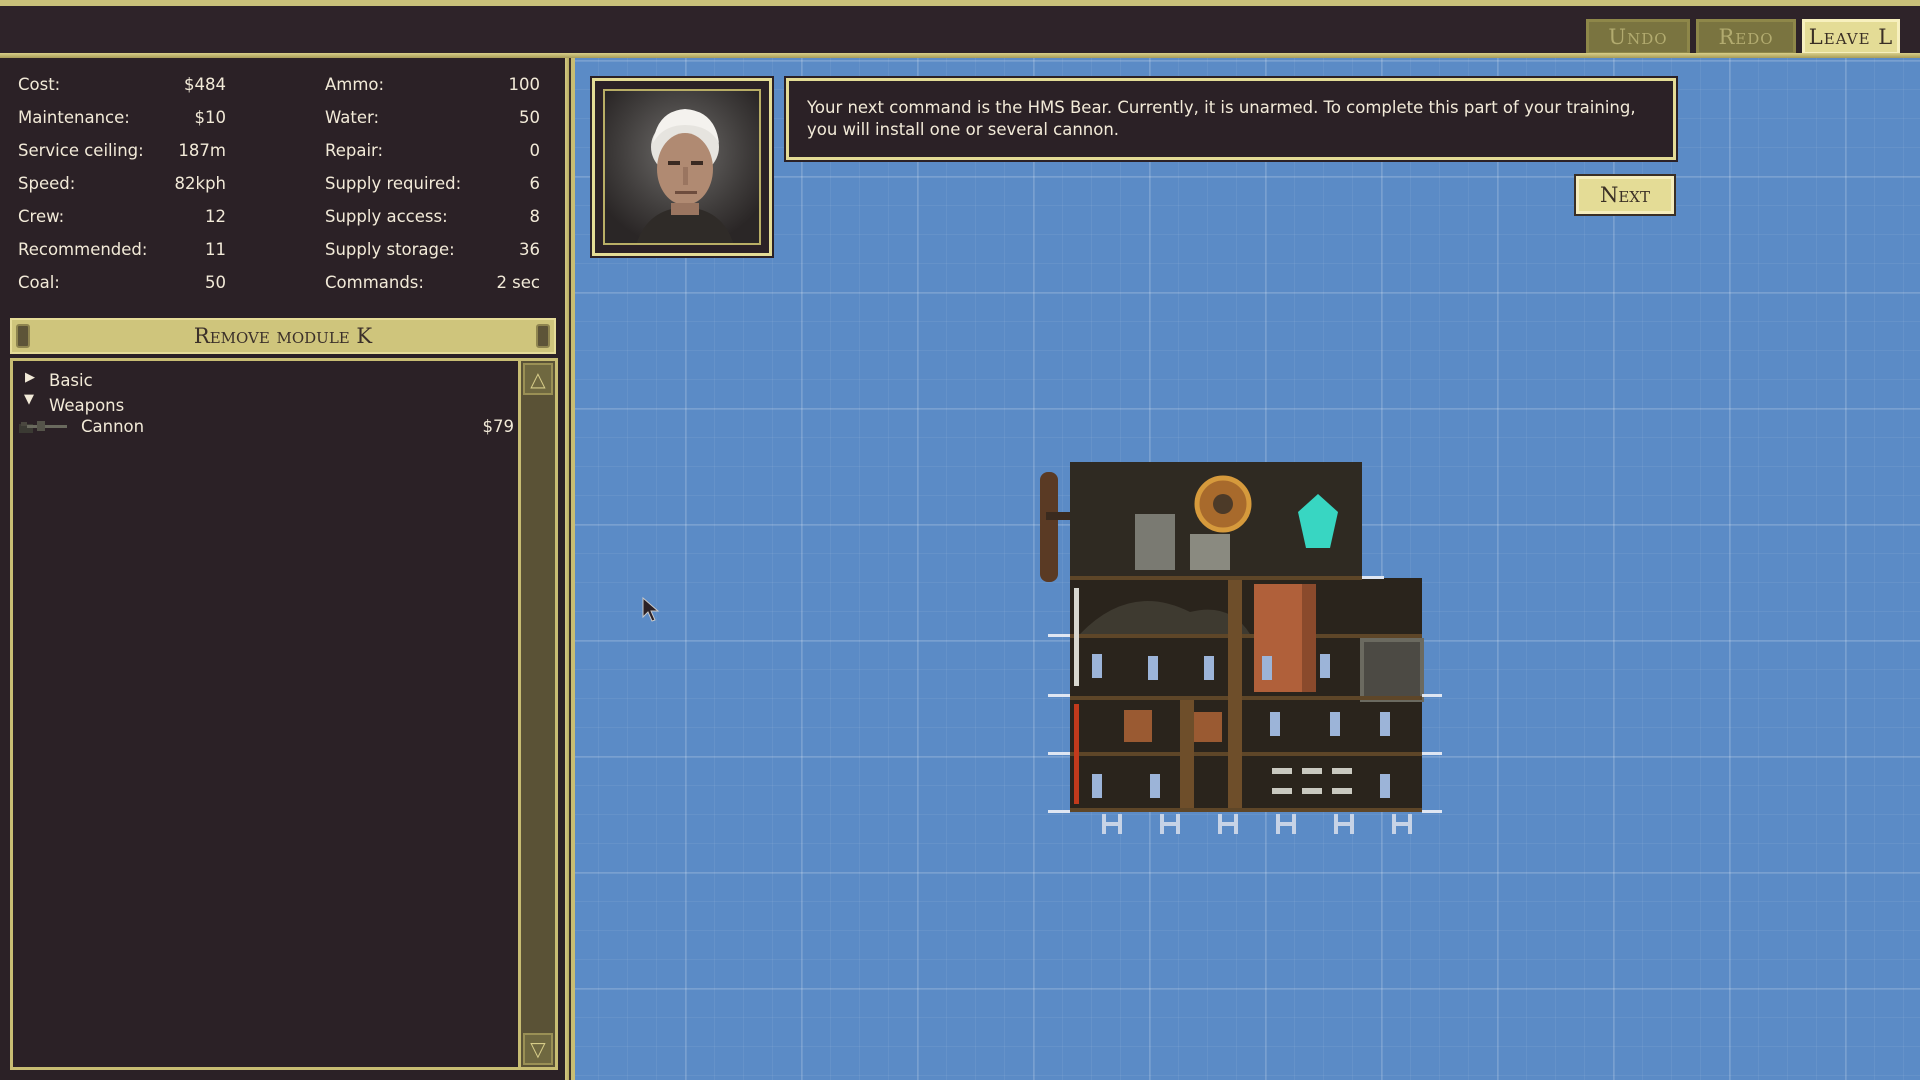 This screenshot has height=1080, width=1920. I want to click on stat-crew: Crew: 12, so click(122, 216).